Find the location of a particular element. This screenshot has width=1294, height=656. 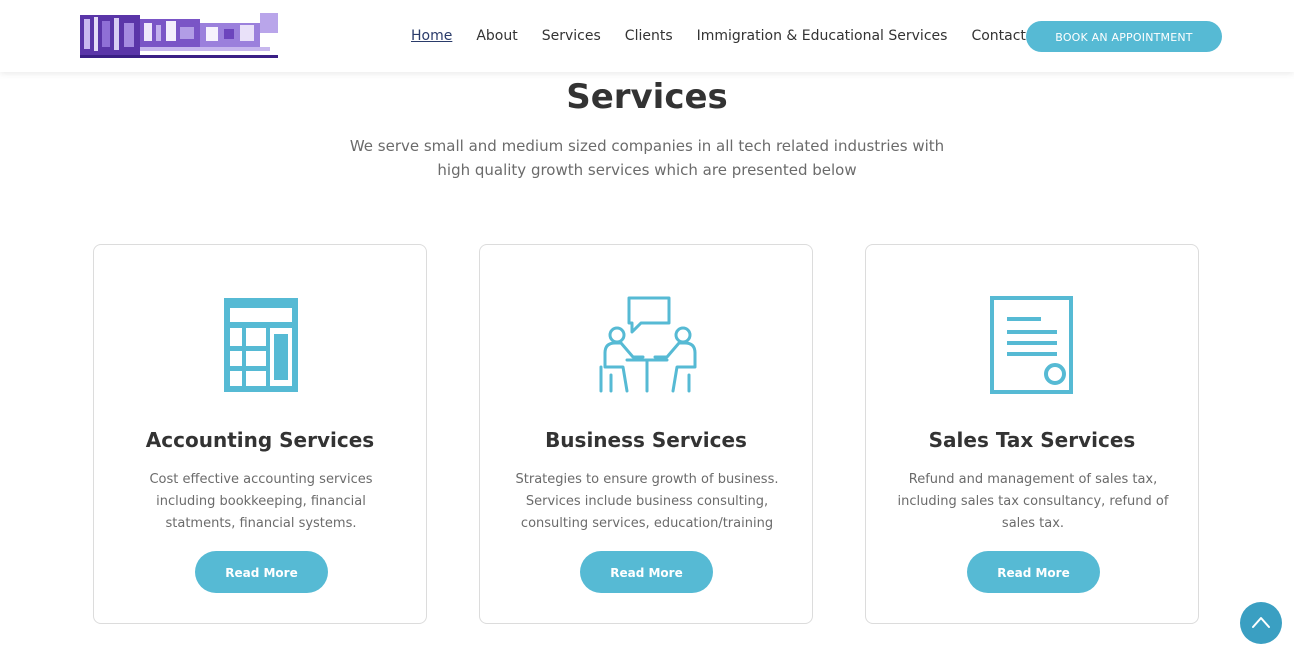

back-to-top-button is located at coordinates (1261, 623).